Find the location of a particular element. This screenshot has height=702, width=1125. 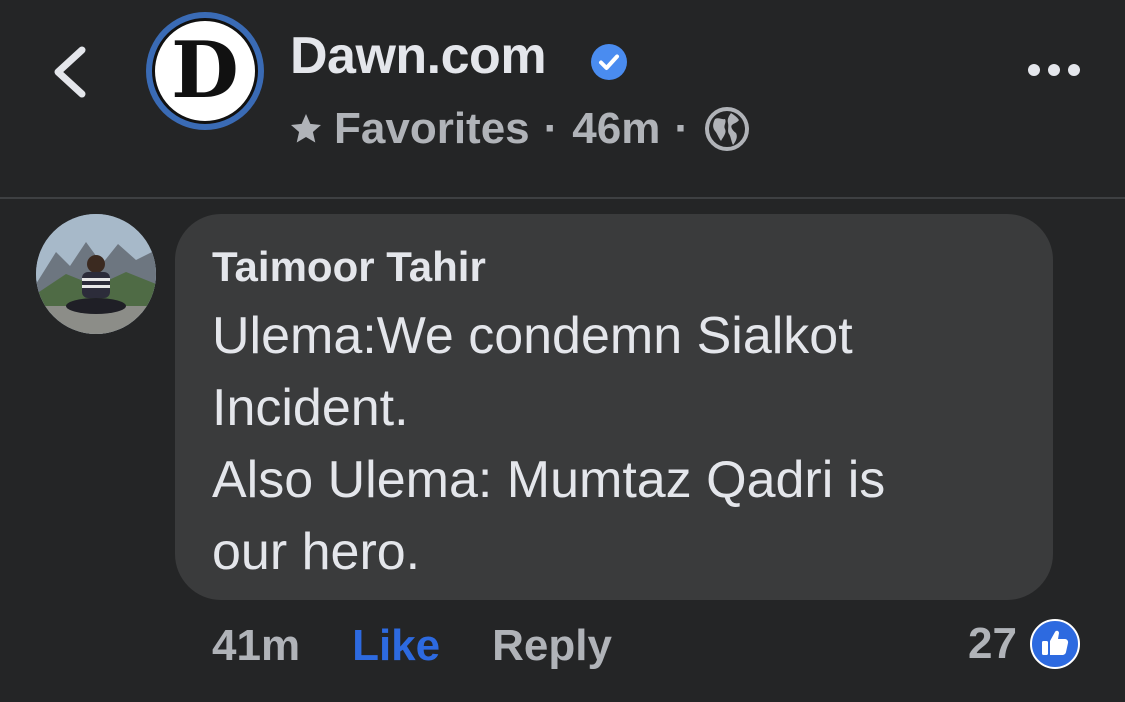

audience-label: Favorites is located at coordinates (432, 129).